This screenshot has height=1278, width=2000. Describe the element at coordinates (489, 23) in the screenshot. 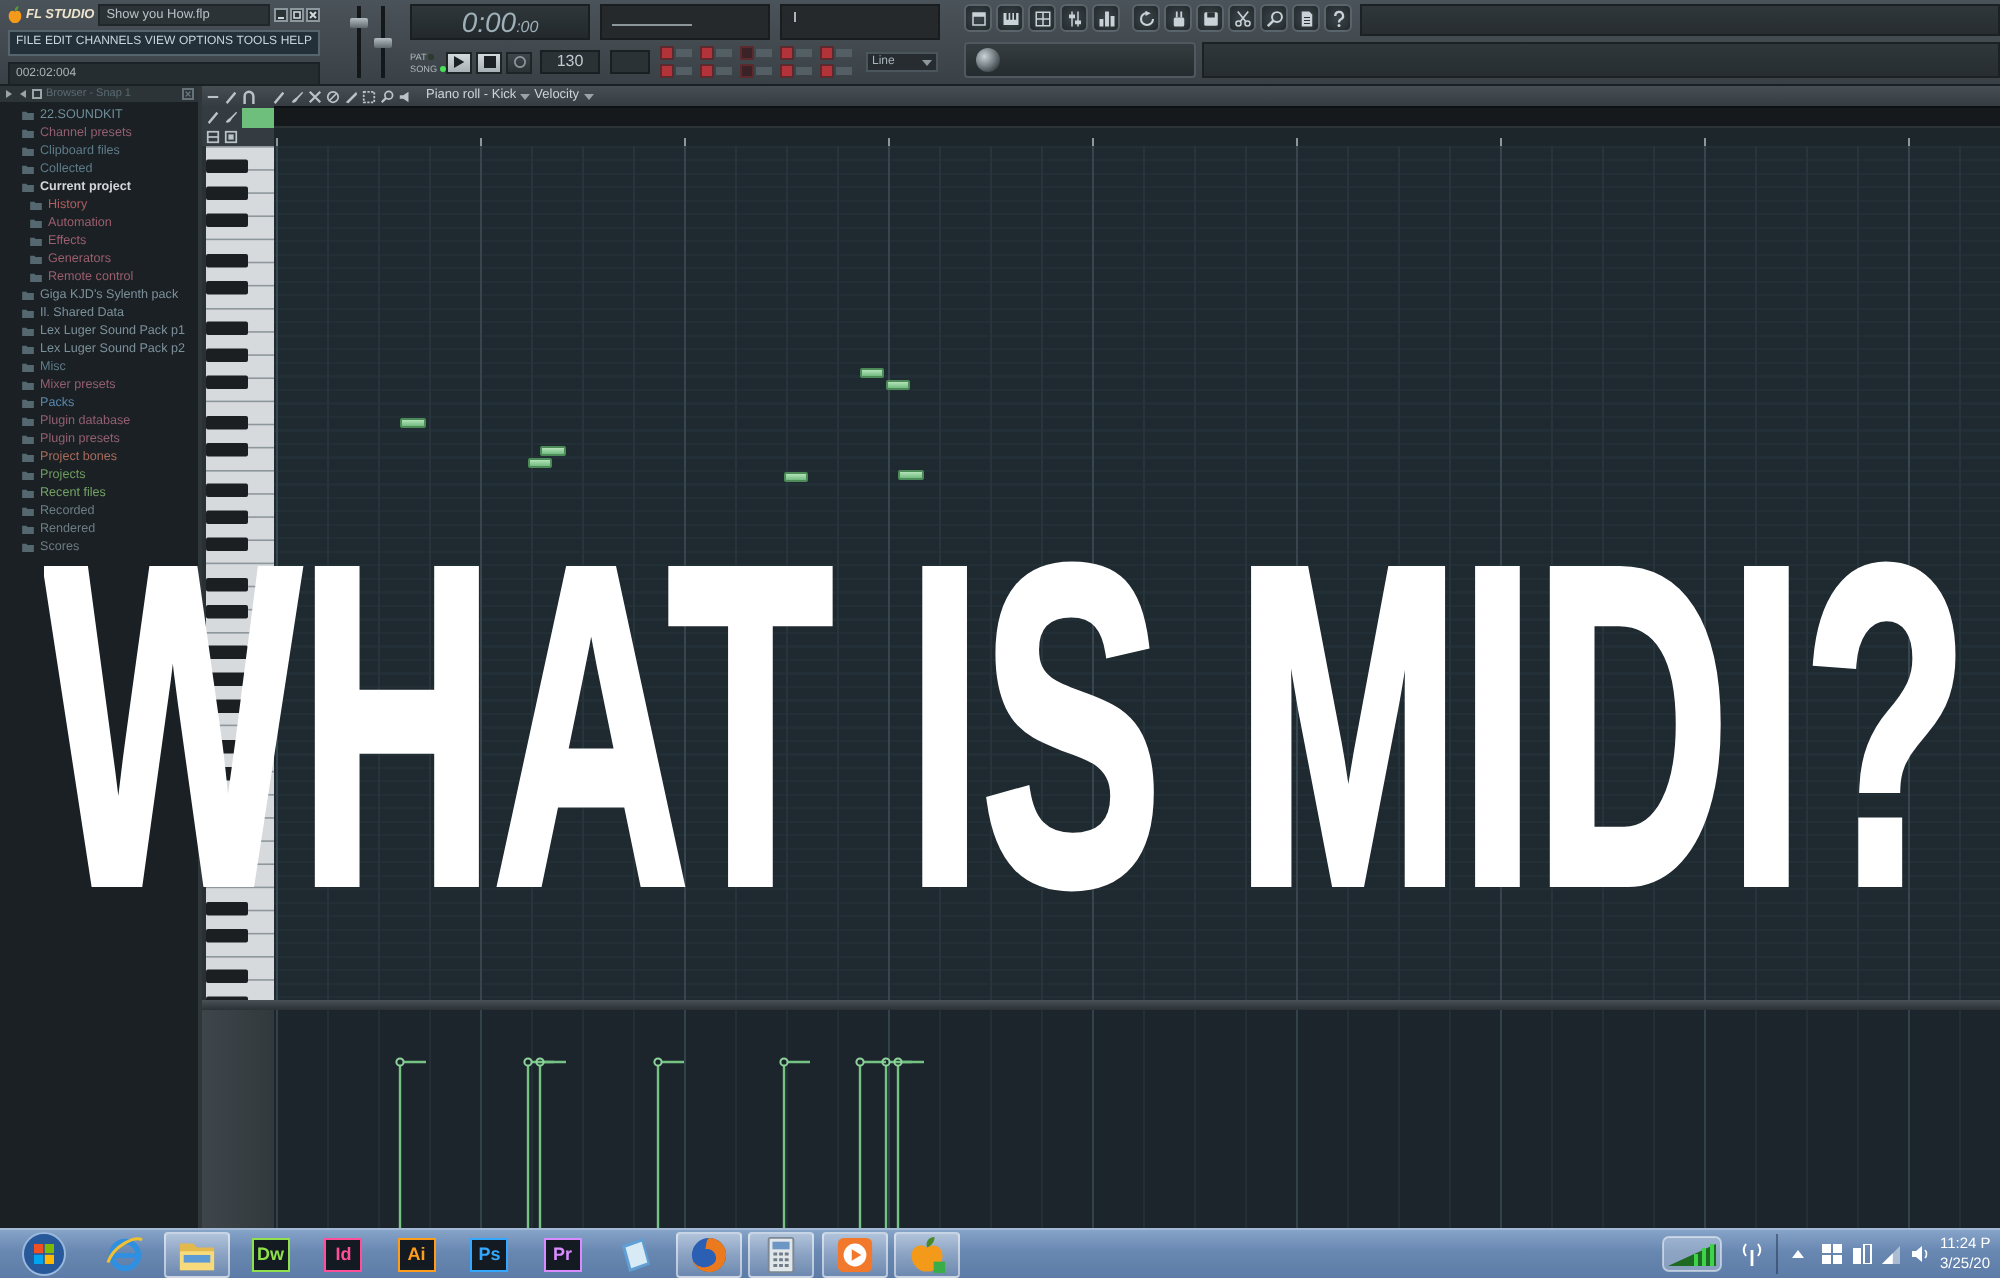

I see `time-value: 0:00` at that location.